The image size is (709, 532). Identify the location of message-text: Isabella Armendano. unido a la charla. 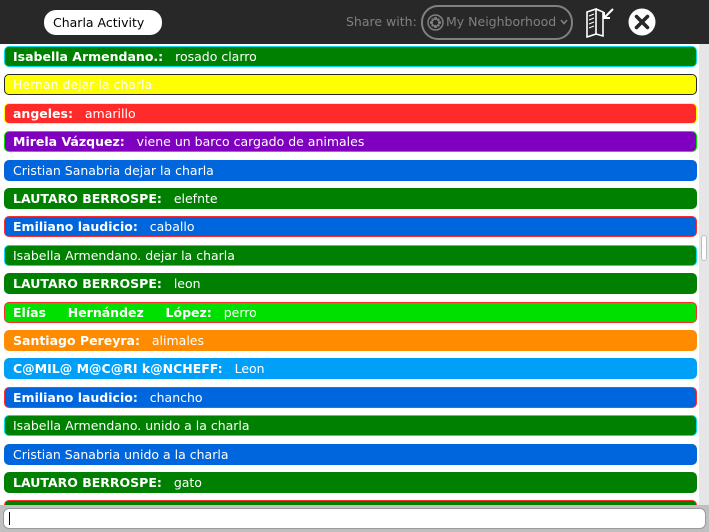
(131, 425).